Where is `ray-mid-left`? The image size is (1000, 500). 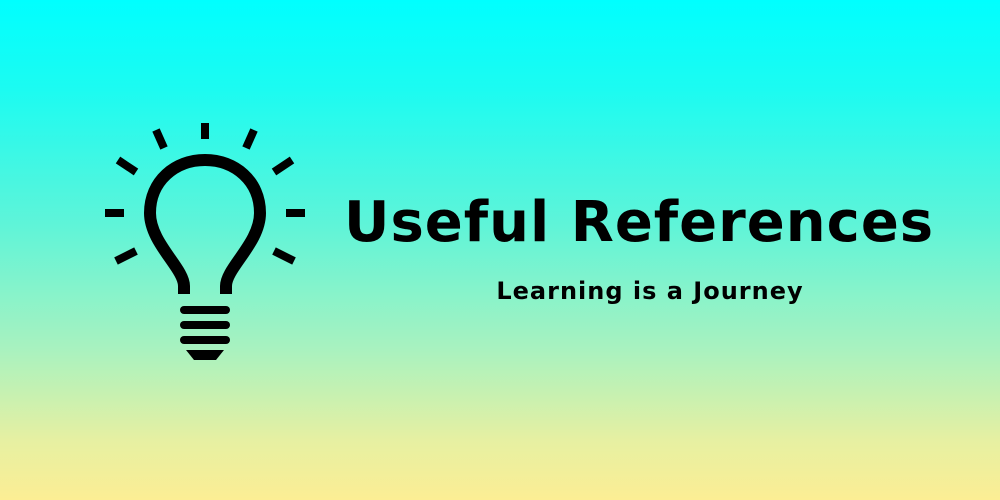 ray-mid-left is located at coordinates (127, 166).